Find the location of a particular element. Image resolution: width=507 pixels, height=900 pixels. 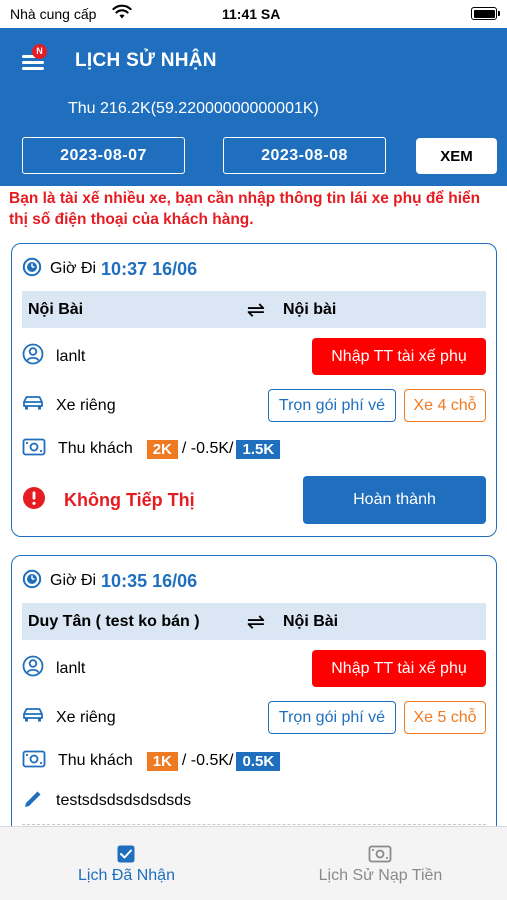

revenue-summary: Thu 216.2K(59.22000000000001K) is located at coordinates (193, 108).